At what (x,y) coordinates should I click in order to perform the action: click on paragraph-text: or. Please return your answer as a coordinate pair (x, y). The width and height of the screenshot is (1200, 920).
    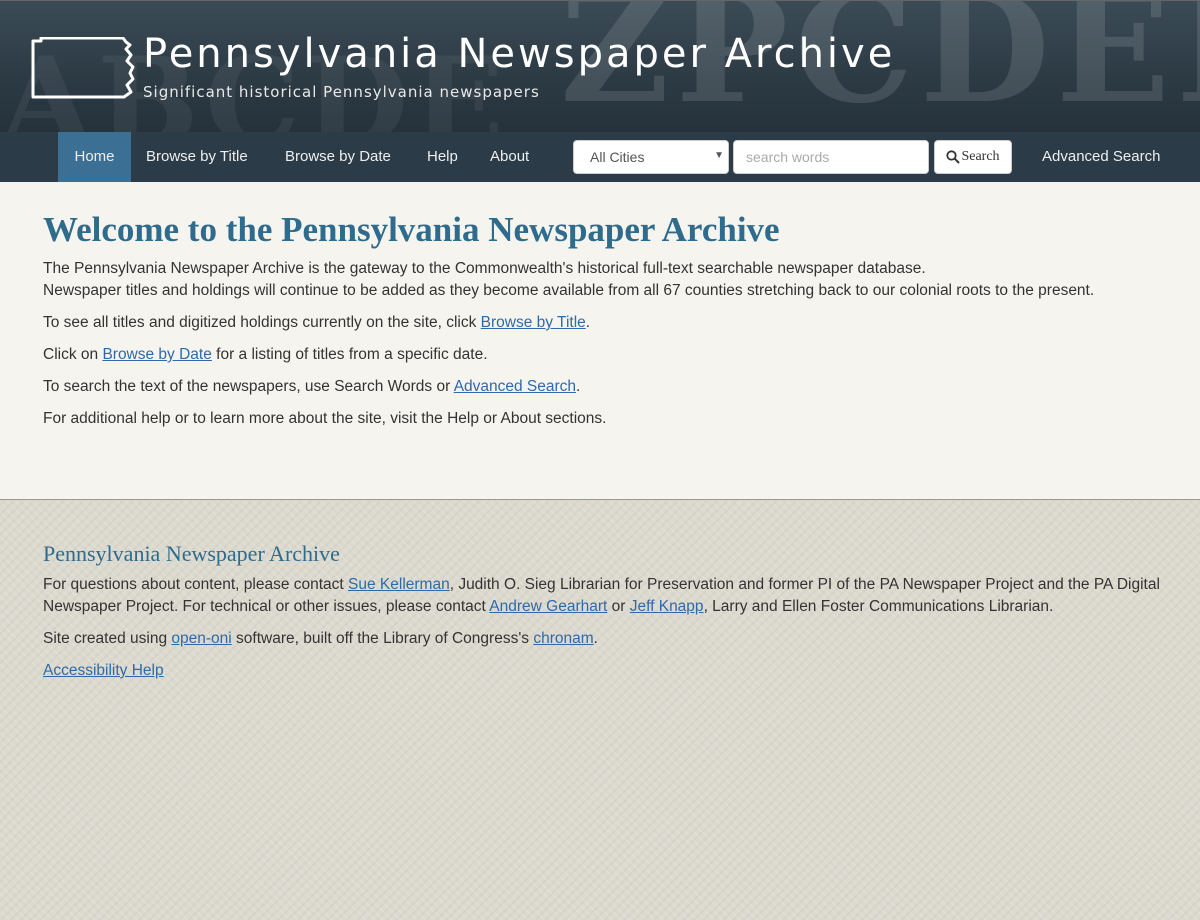
    Looking at the image, I should click on (618, 606).